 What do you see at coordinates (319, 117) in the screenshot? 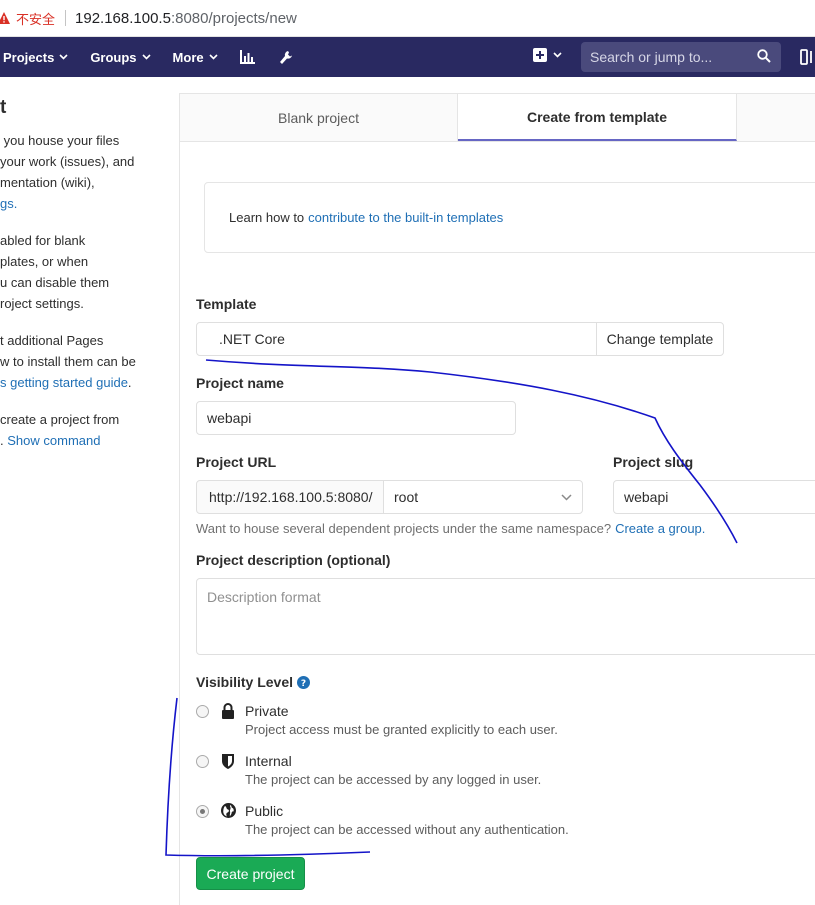
I see `tab-blank-project: Blank project` at bounding box center [319, 117].